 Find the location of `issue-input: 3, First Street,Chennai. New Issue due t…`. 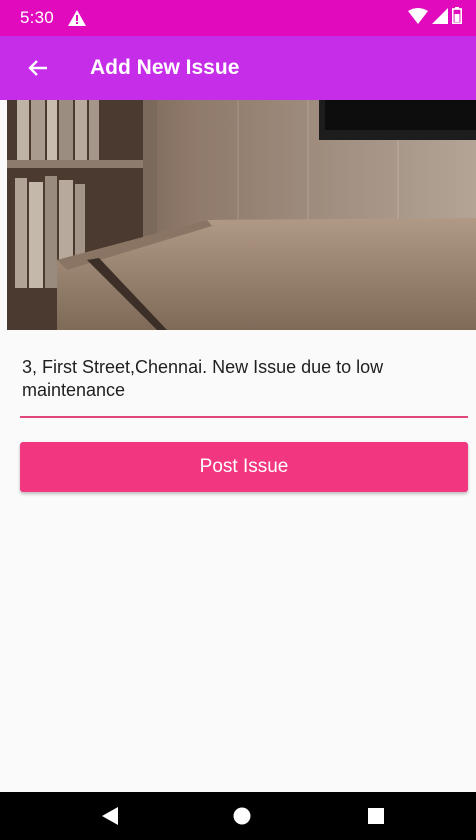

issue-input: 3, First Street,Chennai. New Issue due t… is located at coordinates (244, 387).